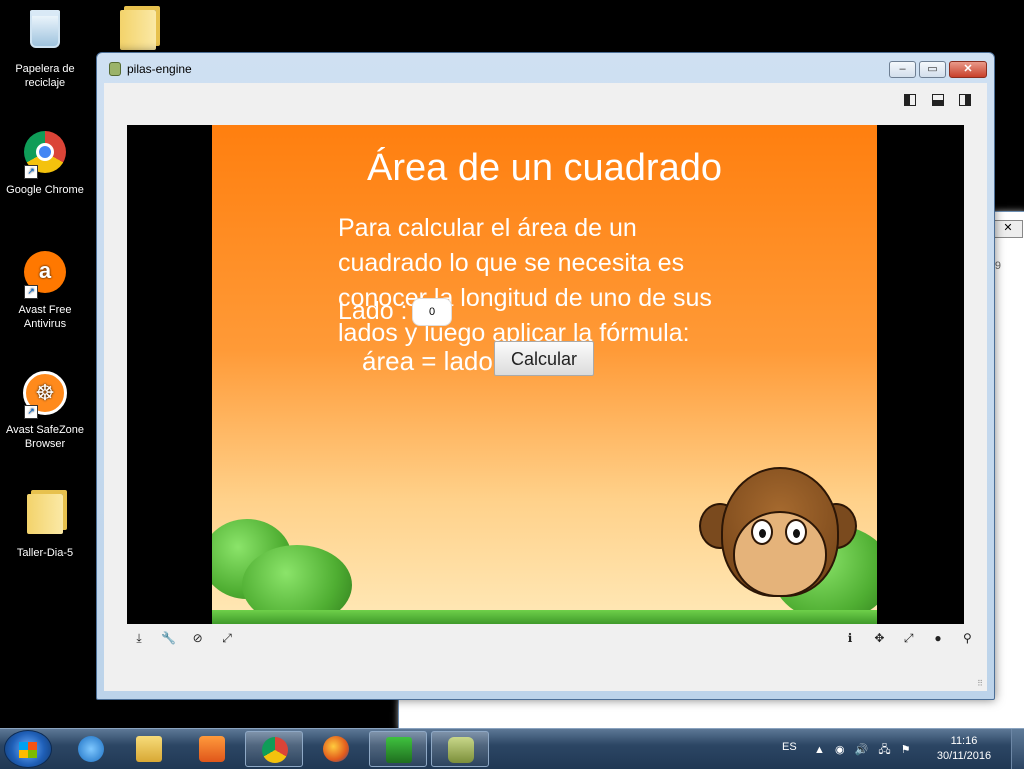 The height and width of the screenshot is (769, 1024). Describe the element at coordinates (544, 168) in the screenshot. I see `game-title: Área de un cuadrado` at that location.